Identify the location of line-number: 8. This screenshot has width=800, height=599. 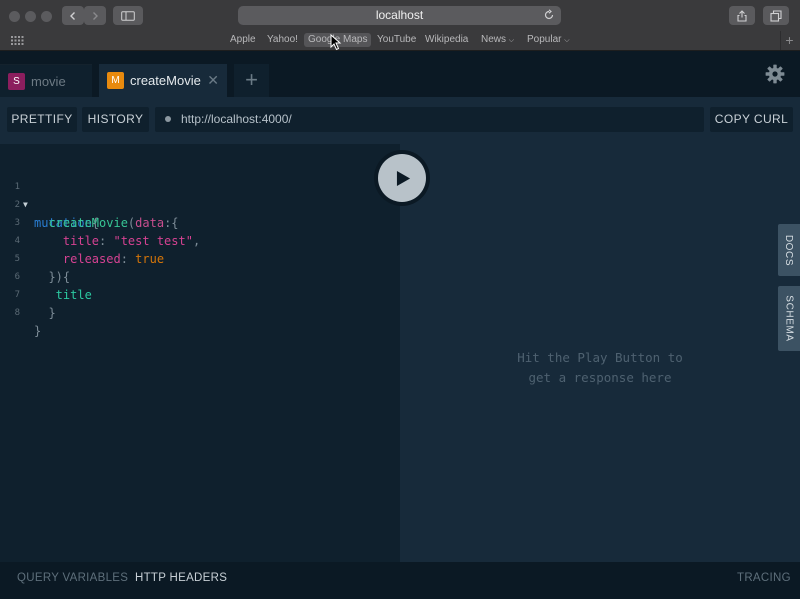
(17, 313).